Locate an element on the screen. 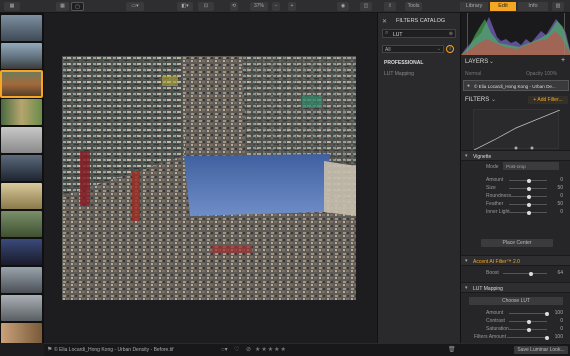 This screenshot has width=570, height=356. slider-label: Contrast is located at coordinates (495, 321).